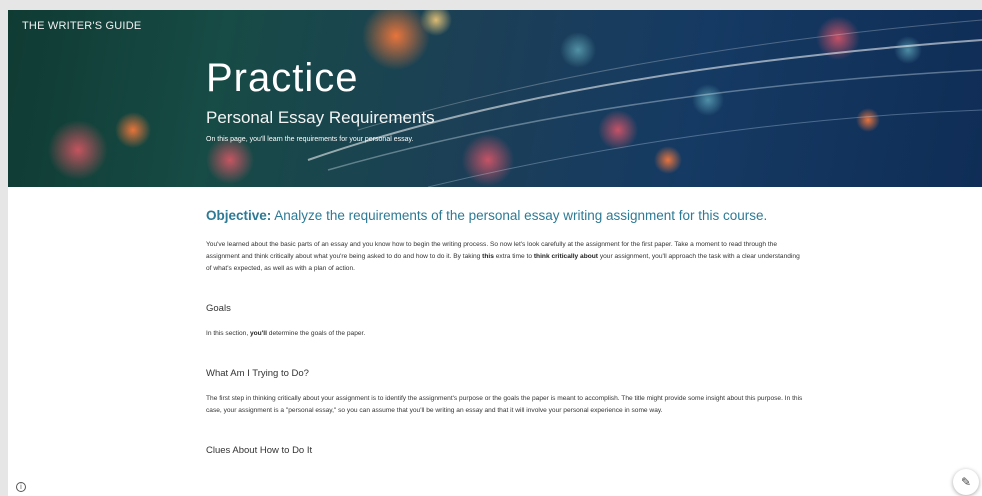 Image resolution: width=982 pixels, height=496 pixels. I want to click on page-title: Practice, so click(282, 78).